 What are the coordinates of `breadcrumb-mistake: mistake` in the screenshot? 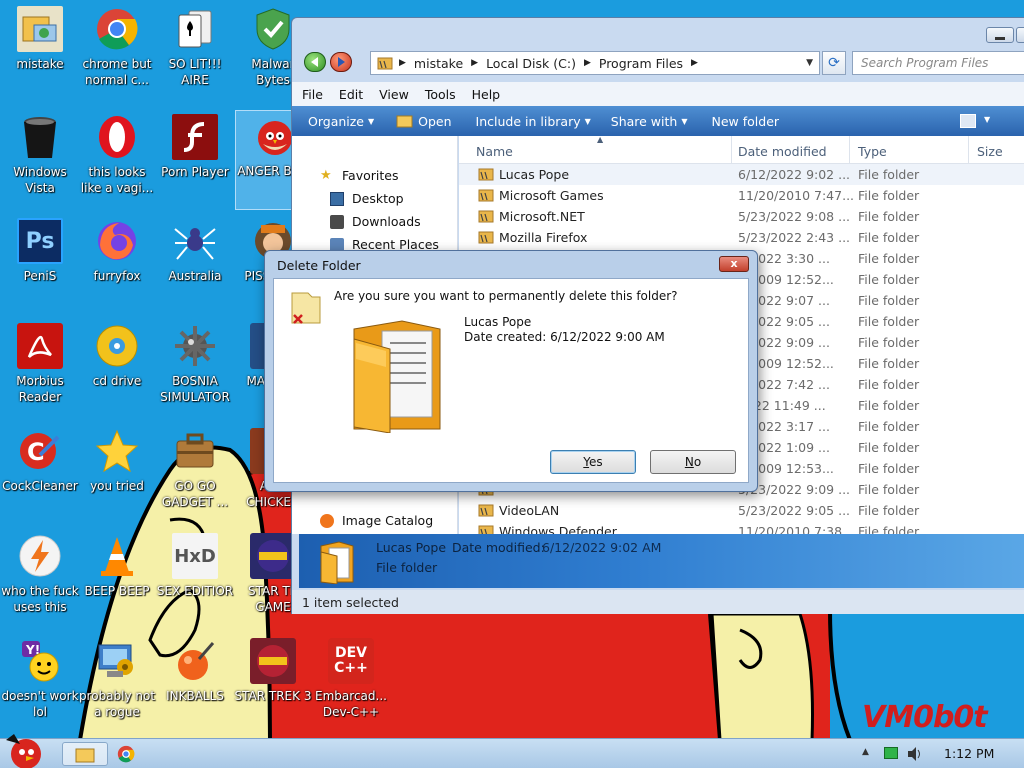 It's located at (438, 63).